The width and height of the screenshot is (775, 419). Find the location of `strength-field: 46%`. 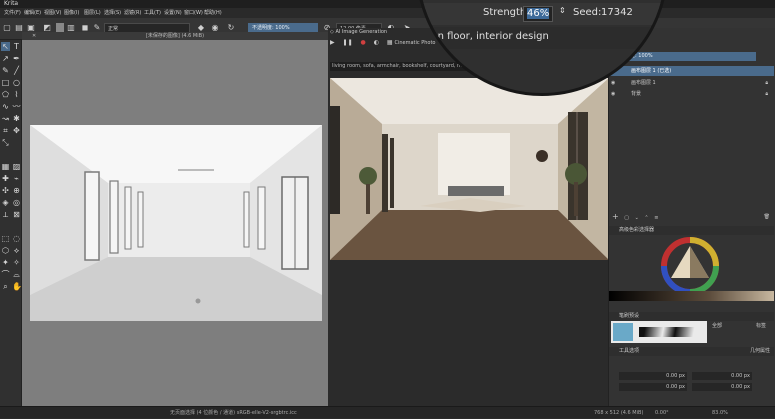

strength-field: 46% is located at coordinates (538, 14).